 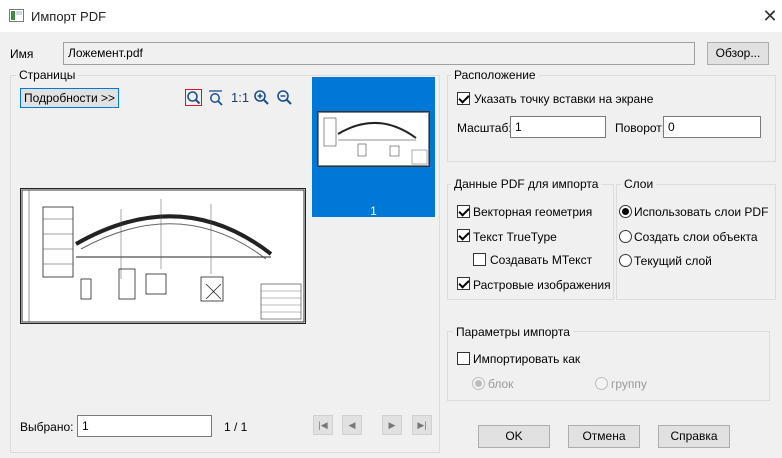 I want to click on zoom-out-icon, so click(x=284, y=97).